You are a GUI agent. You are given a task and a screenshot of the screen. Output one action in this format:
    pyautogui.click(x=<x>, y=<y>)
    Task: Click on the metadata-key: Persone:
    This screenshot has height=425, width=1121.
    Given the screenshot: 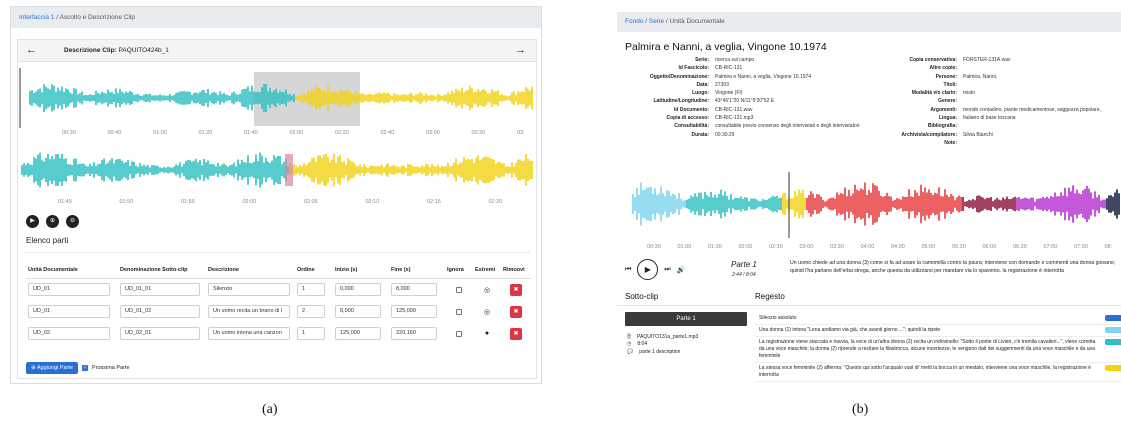 What is the action you would take?
    pyautogui.click(x=946, y=76)
    